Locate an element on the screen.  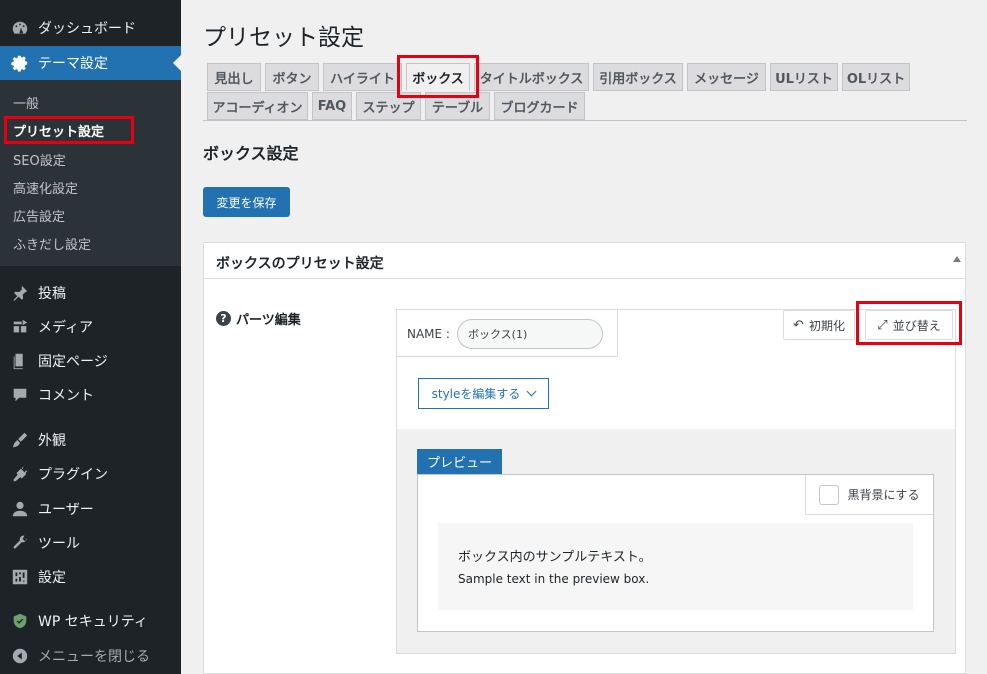
parts-edit-label: ? パーツ編集 is located at coordinates (258, 318).